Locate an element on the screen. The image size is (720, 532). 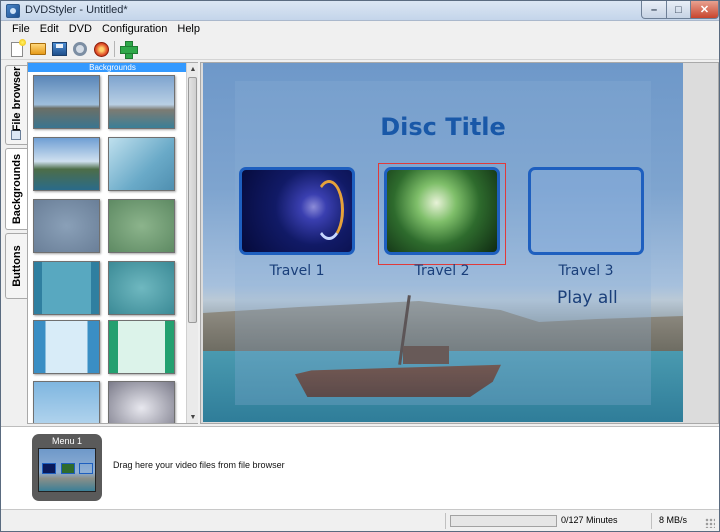
burn-icon is located at coordinates (101, 49).